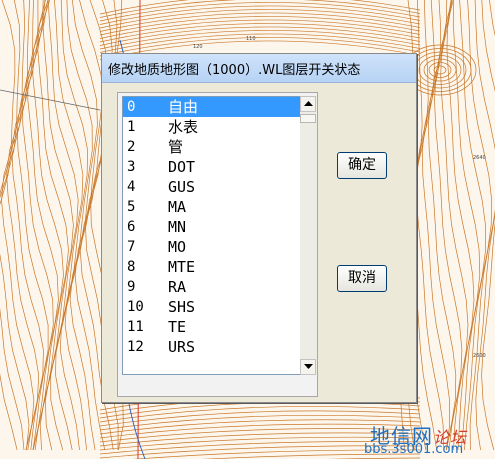 The height and width of the screenshot is (459, 495). I want to click on layer-index: 11, so click(135, 327).